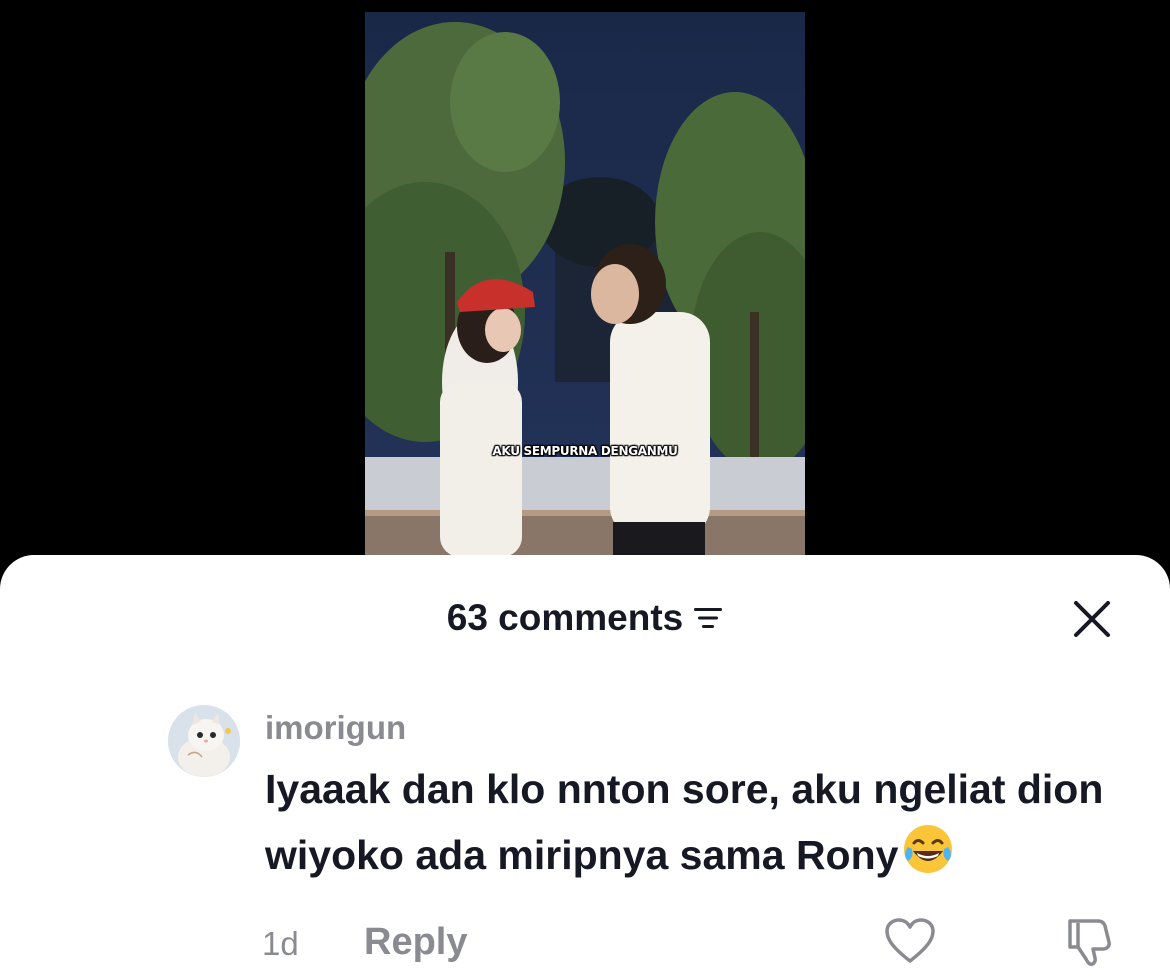  Describe the element at coordinates (585, 451) in the screenshot. I see `video-caption: AKU SEMPURNA DENGANMU` at that location.